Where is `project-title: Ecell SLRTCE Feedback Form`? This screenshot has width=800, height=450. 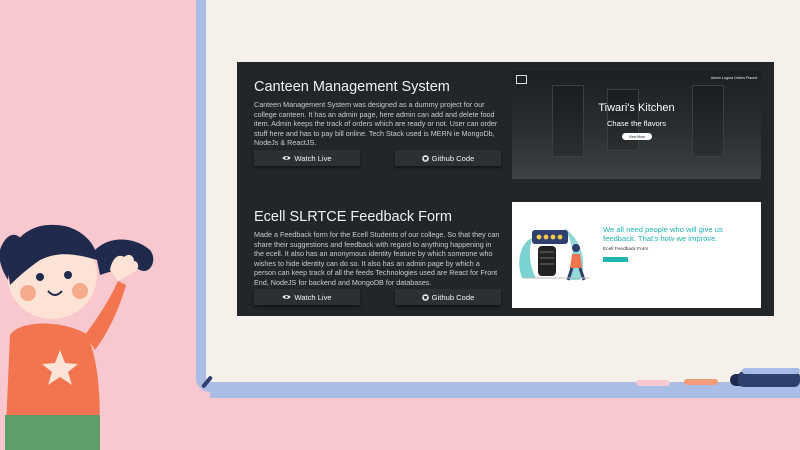 project-title: Ecell SLRTCE Feedback Form is located at coordinates (353, 217).